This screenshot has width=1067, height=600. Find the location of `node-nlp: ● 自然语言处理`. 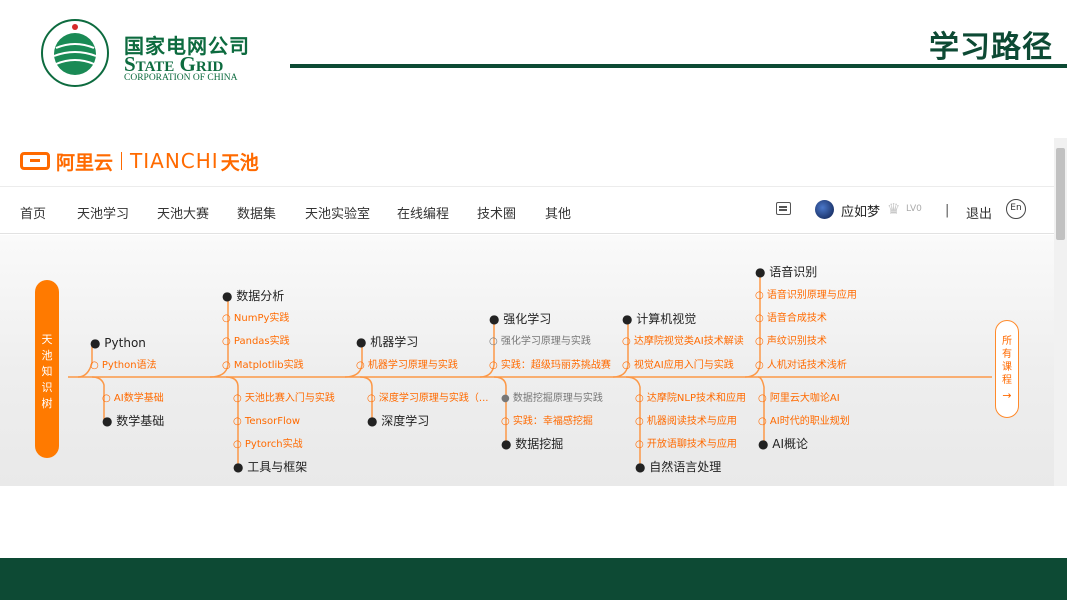

node-nlp: ● 自然语言处理 is located at coordinates (678, 467).